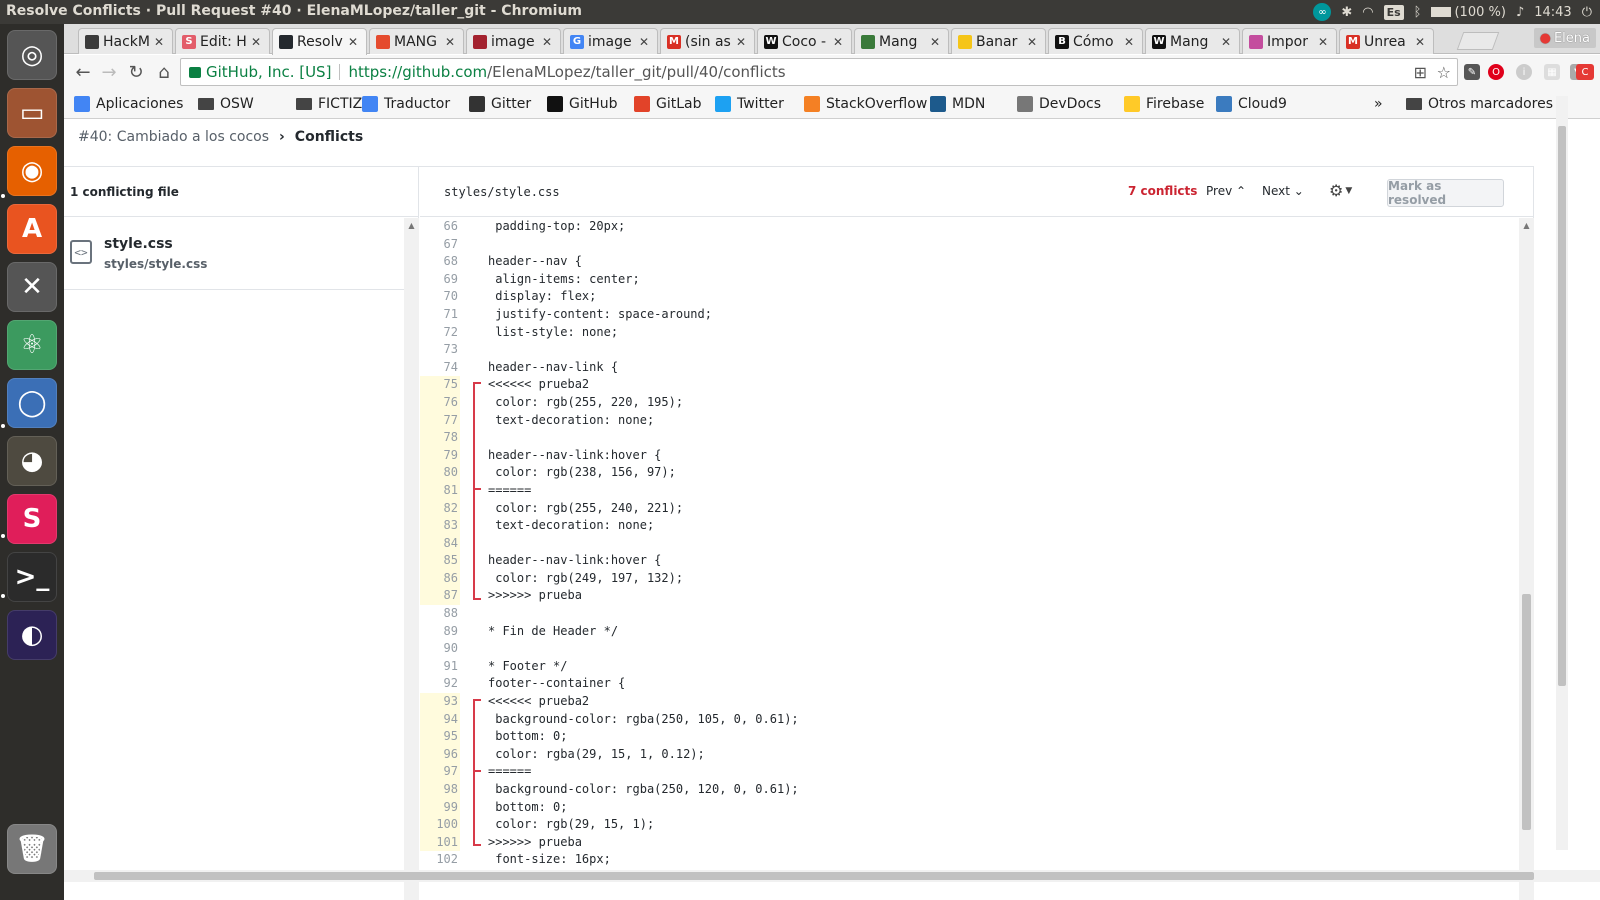 Image resolution: width=1600 pixels, height=900 pixels. I want to click on tab-4: MANG ✕, so click(416, 41).